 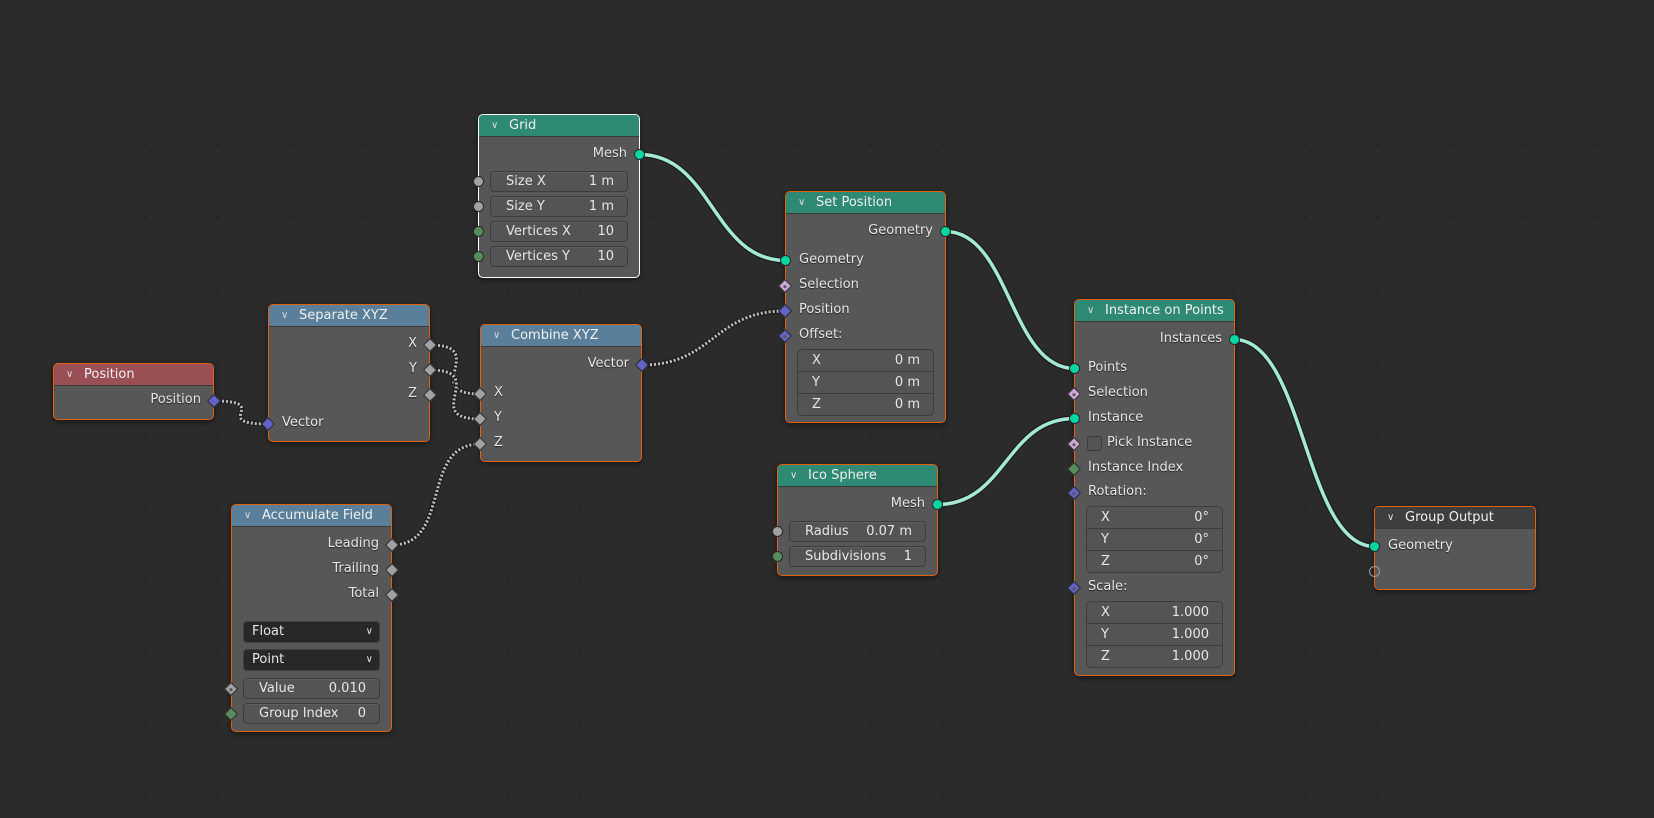 What do you see at coordinates (311, 688) in the screenshot?
I see `value-field: Value 0.010` at bounding box center [311, 688].